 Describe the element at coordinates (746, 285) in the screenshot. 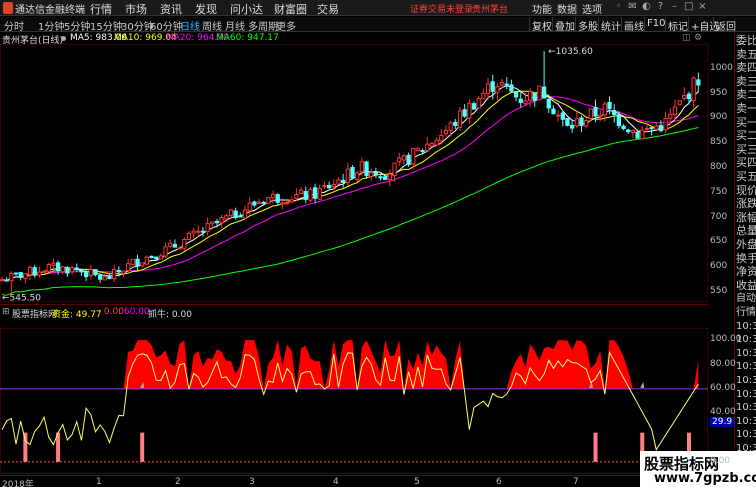

I see `side-panel-item: 收益` at that location.